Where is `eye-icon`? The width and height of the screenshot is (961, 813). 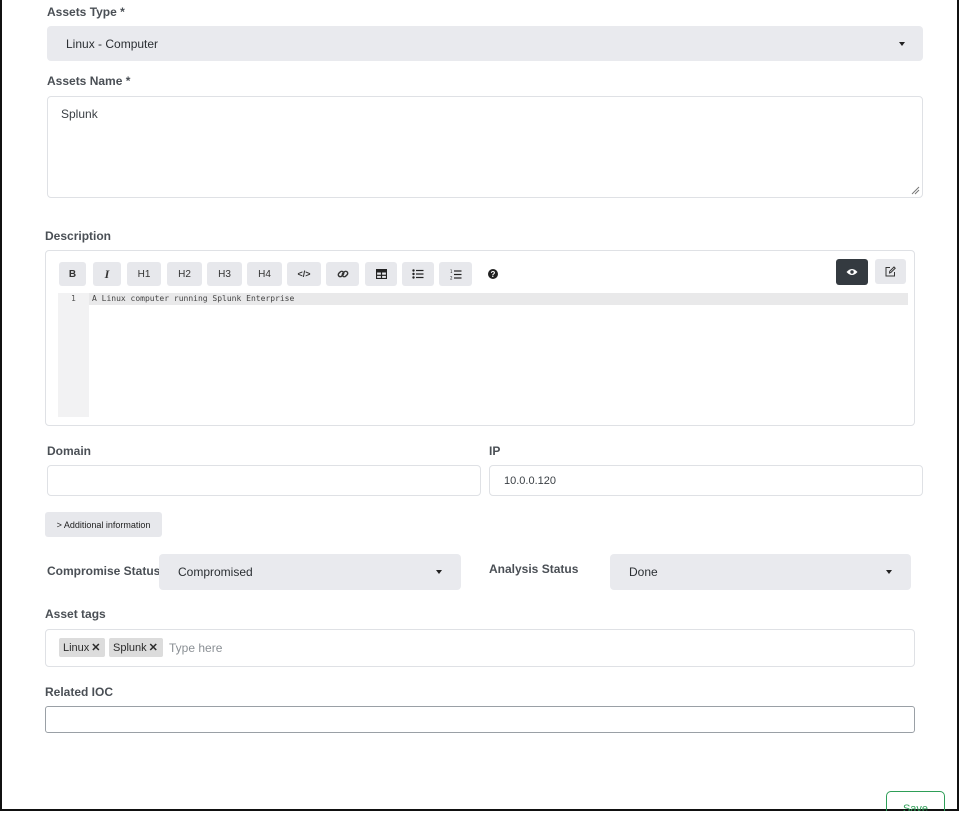
eye-icon is located at coordinates (852, 272).